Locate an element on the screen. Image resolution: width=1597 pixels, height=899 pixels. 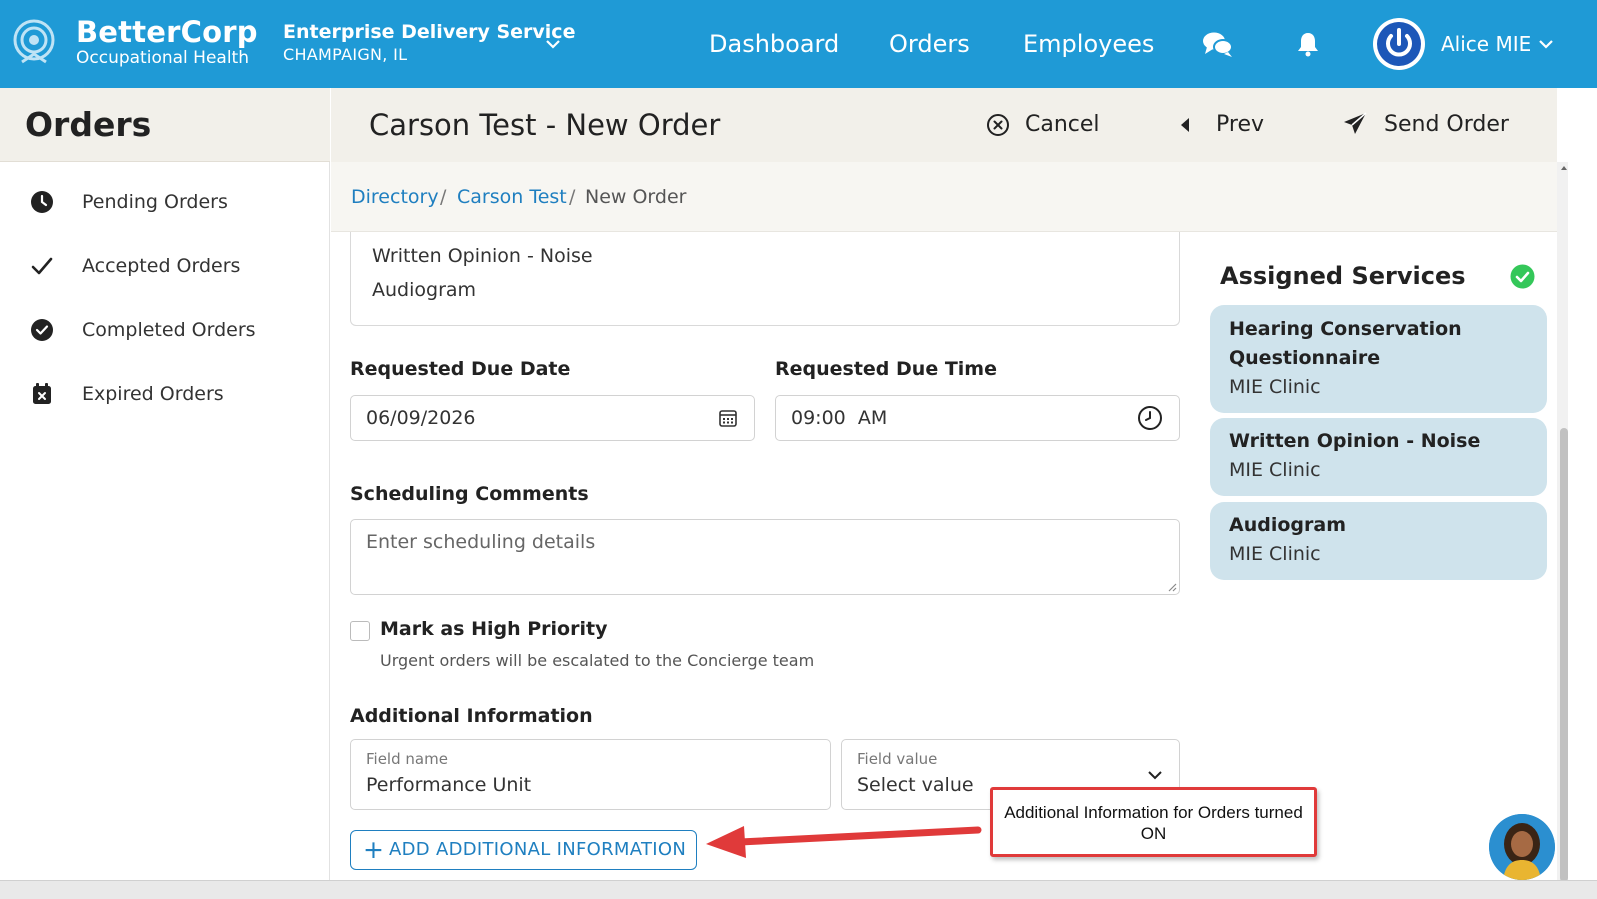
user-avatar is located at coordinates (1399, 44).